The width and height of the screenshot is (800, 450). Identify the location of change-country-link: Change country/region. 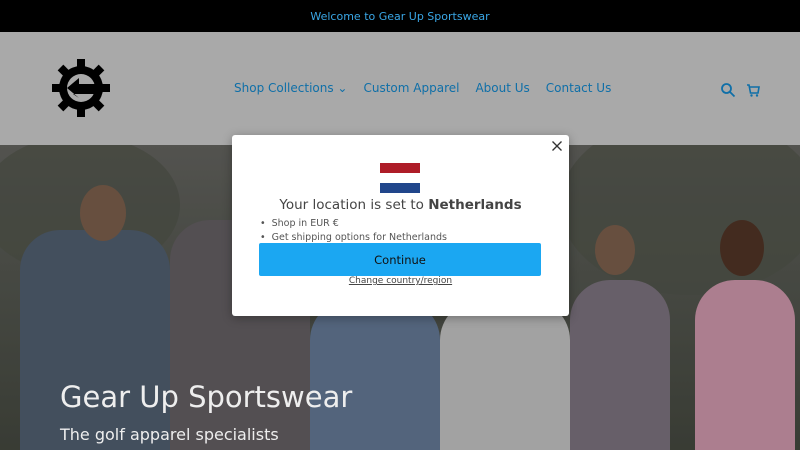
(400, 281).